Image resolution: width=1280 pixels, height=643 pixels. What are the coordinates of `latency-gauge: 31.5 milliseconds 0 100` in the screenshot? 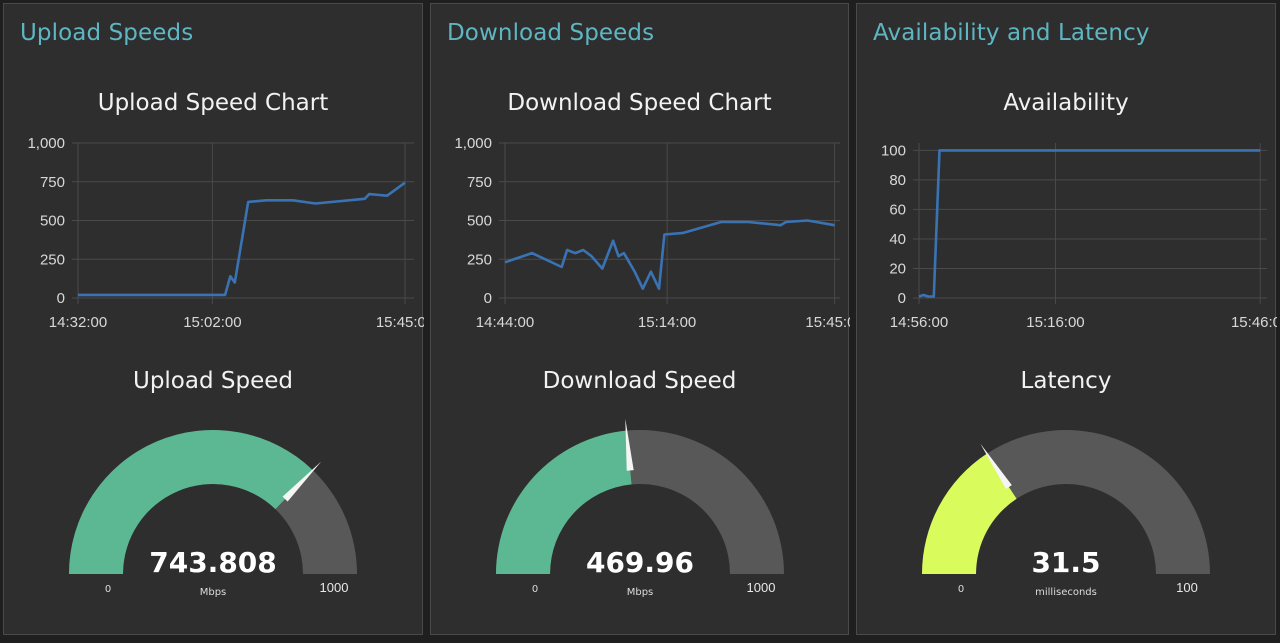 It's located at (1066, 514).